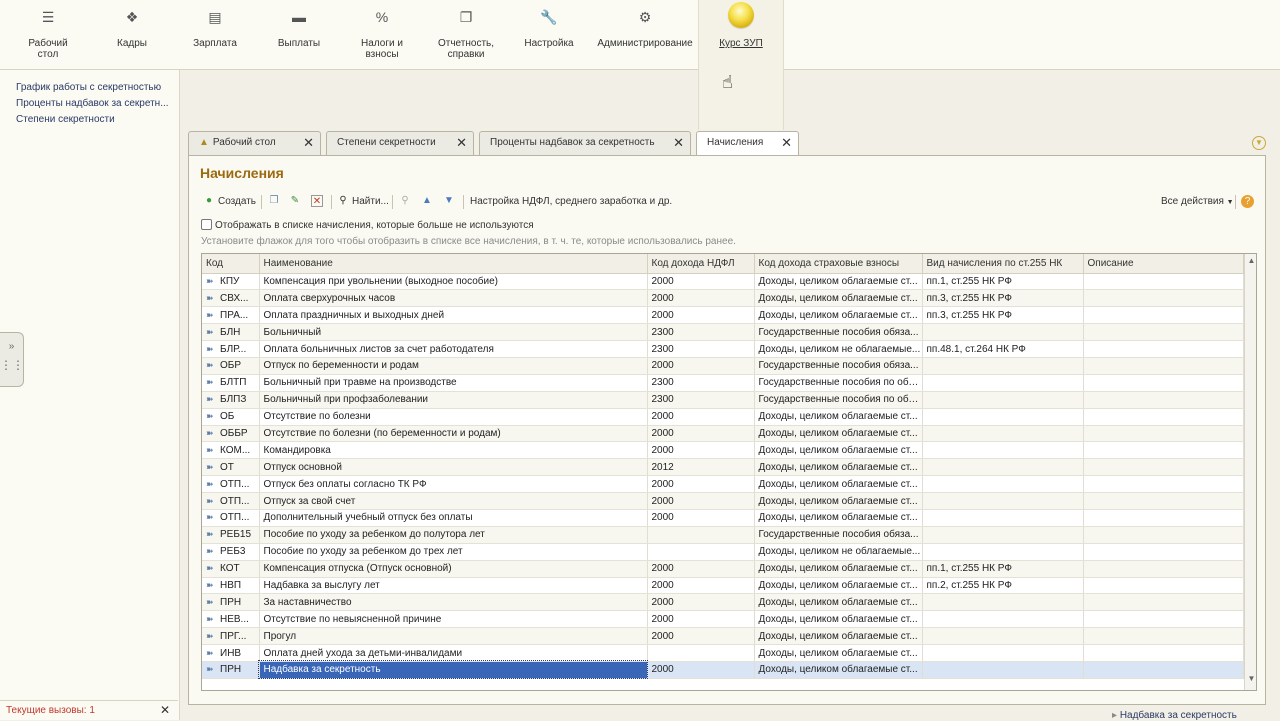 This screenshot has width=1280, height=721. I want to click on section-reports: ❐ Отчетность, справки, so click(466, 35).